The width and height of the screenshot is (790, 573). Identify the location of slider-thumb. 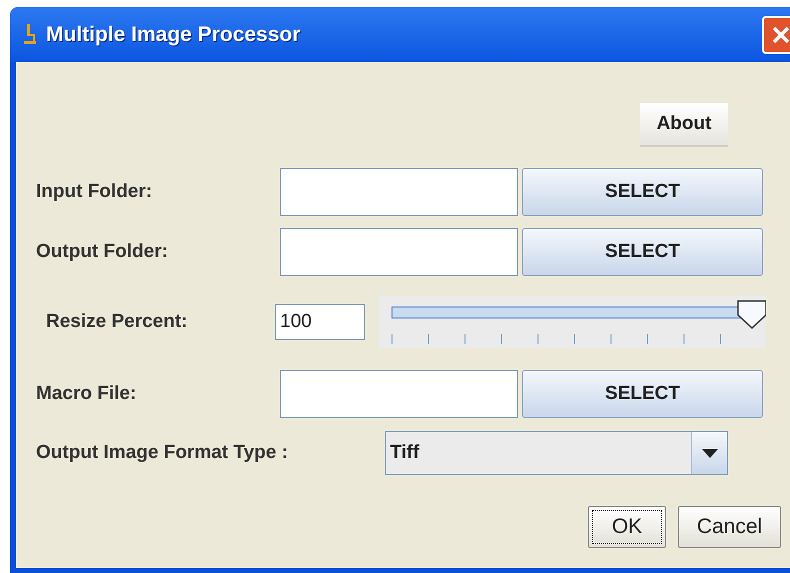
(751, 315).